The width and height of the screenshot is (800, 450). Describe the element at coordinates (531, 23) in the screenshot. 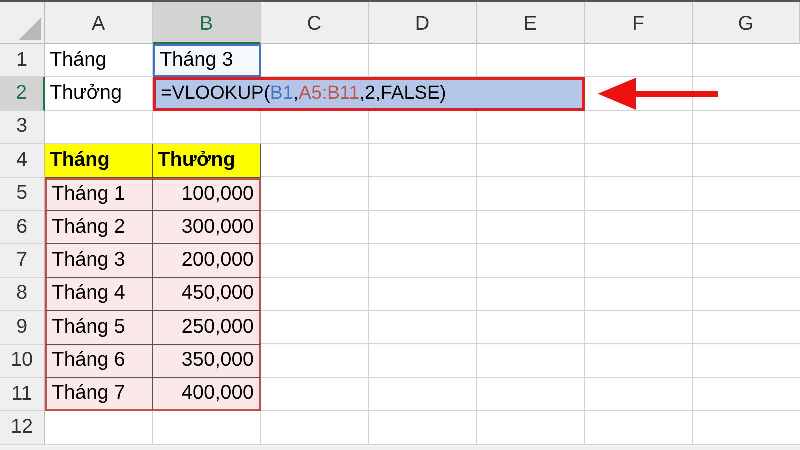

I see `column-header: E` at that location.